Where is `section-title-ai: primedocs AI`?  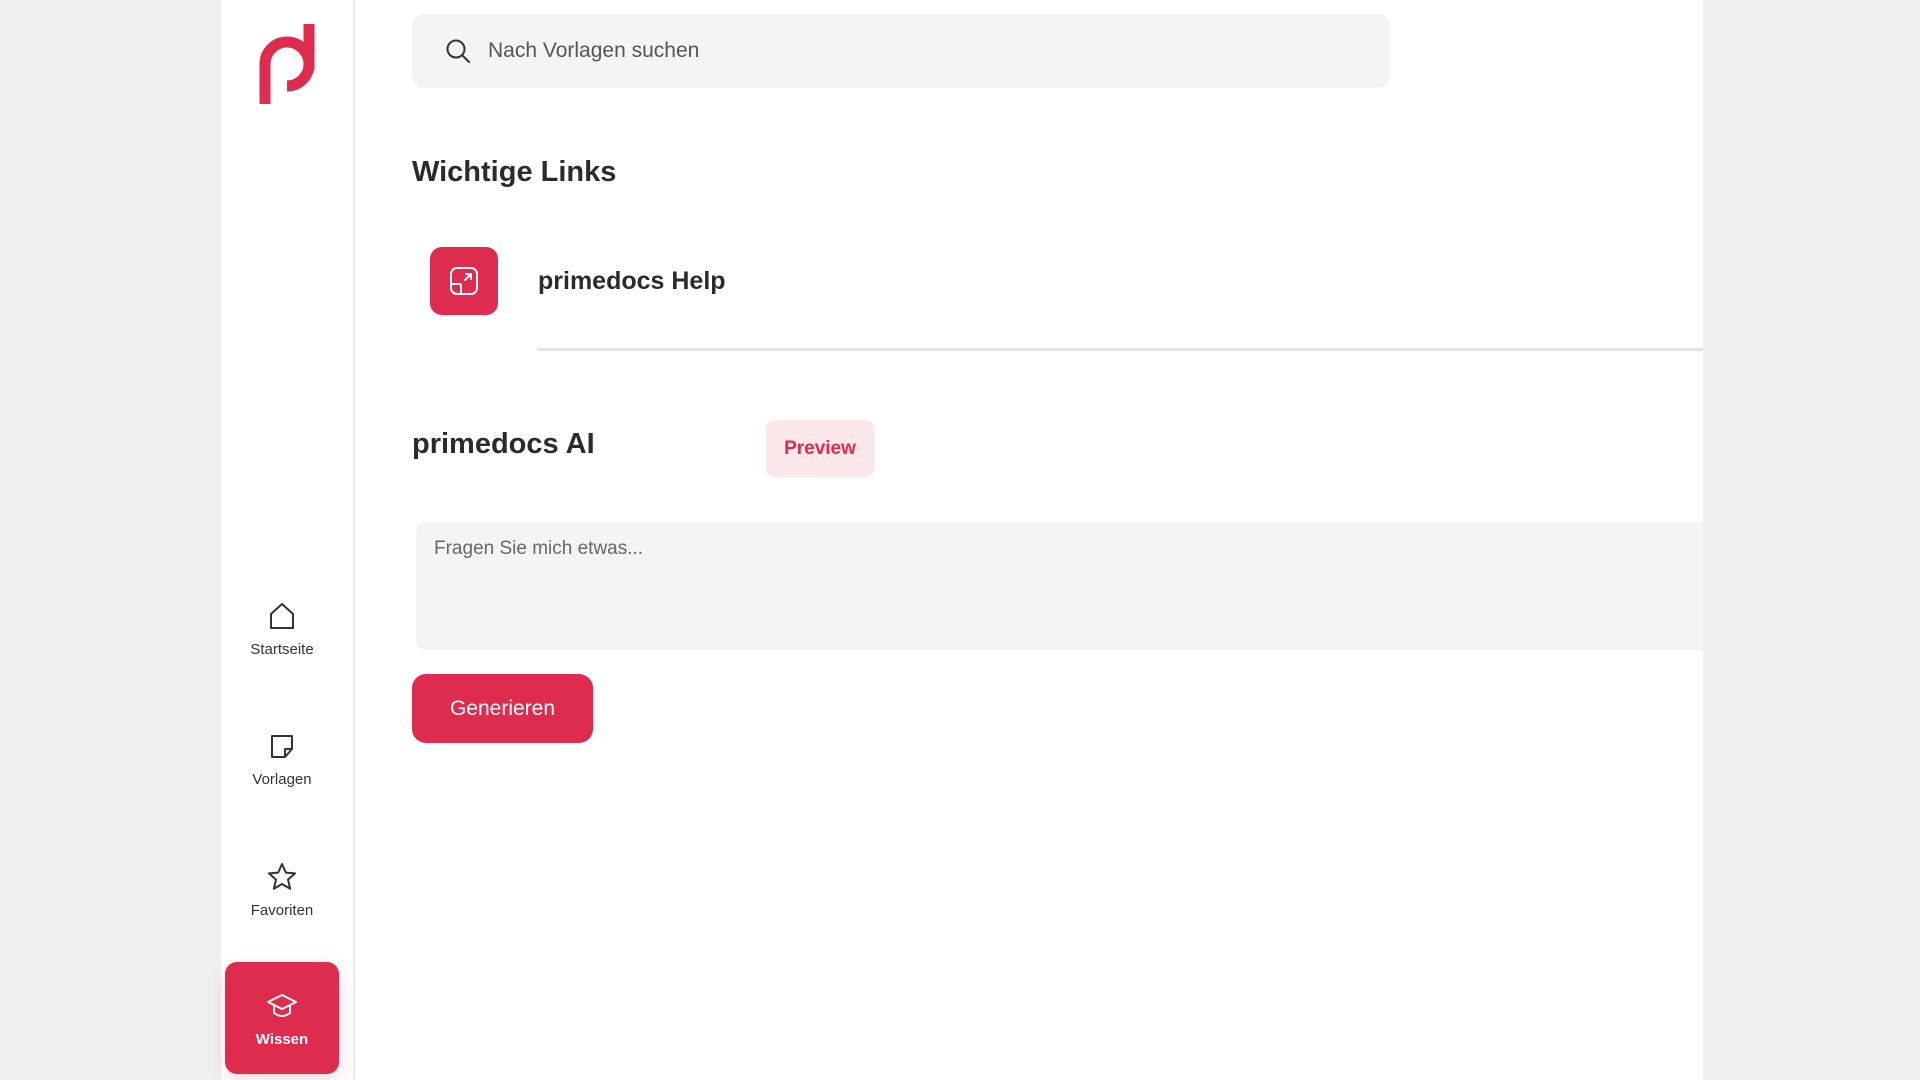
section-title-ai: primedocs AI is located at coordinates (503, 444).